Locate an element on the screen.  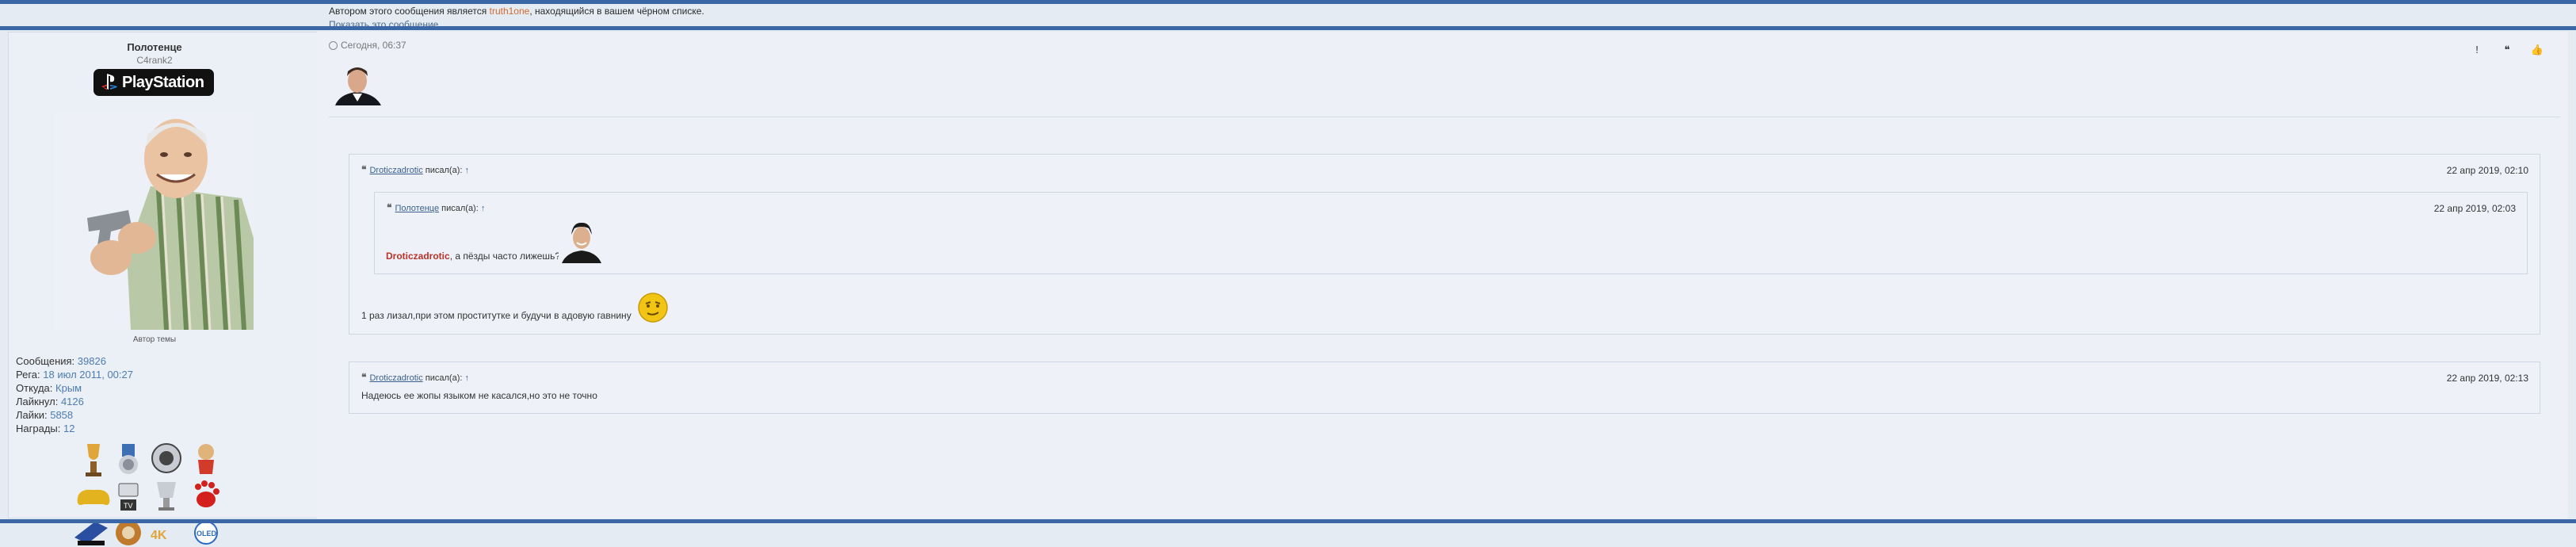
award-emblem-icon is located at coordinates (166, 458).